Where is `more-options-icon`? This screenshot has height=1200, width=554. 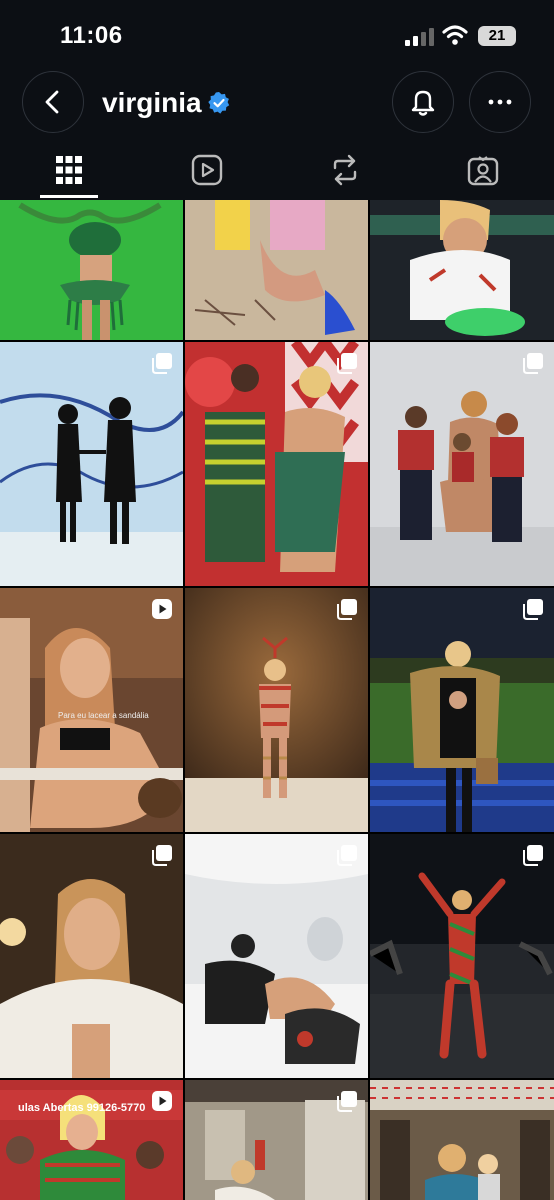 more-options-icon is located at coordinates (500, 102).